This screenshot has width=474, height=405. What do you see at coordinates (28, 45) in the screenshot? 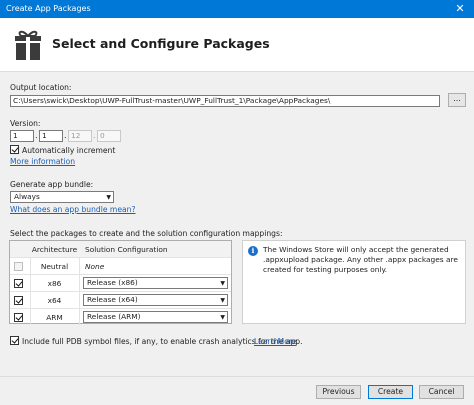
I see `package-gift-icon` at bounding box center [28, 45].